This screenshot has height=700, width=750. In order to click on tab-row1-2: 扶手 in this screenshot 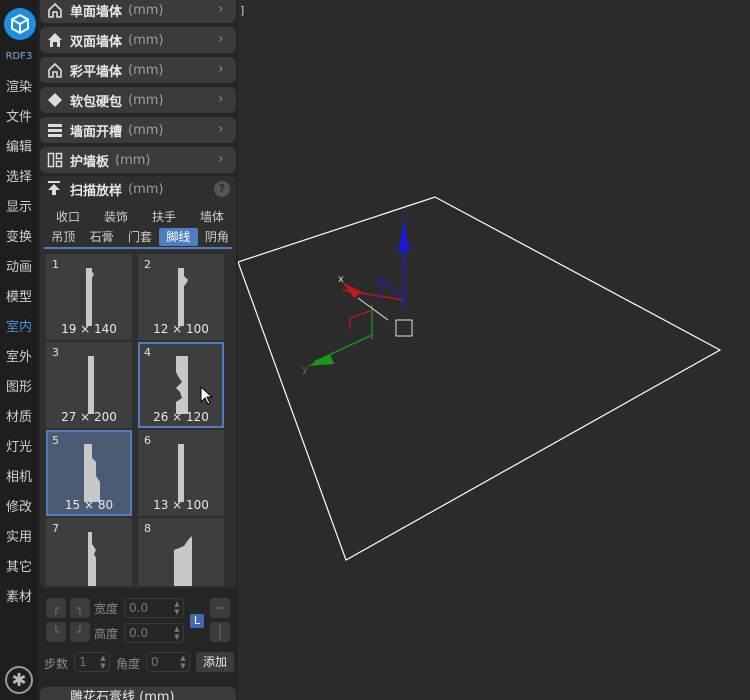, I will do `click(164, 217)`.